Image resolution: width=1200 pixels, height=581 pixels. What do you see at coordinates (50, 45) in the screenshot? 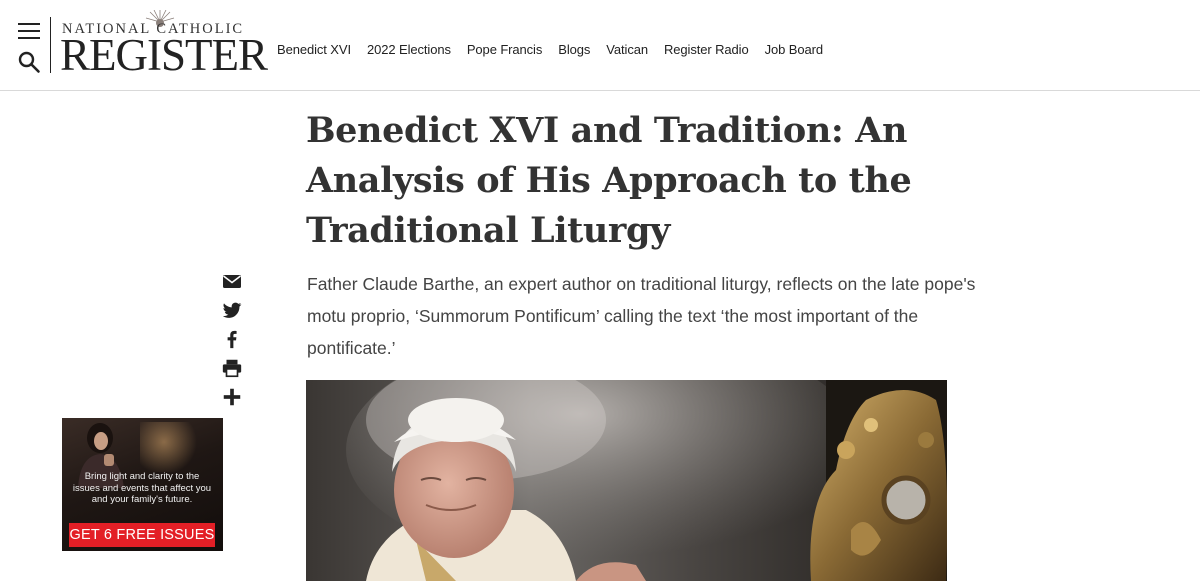
I see `header-divider` at bounding box center [50, 45].